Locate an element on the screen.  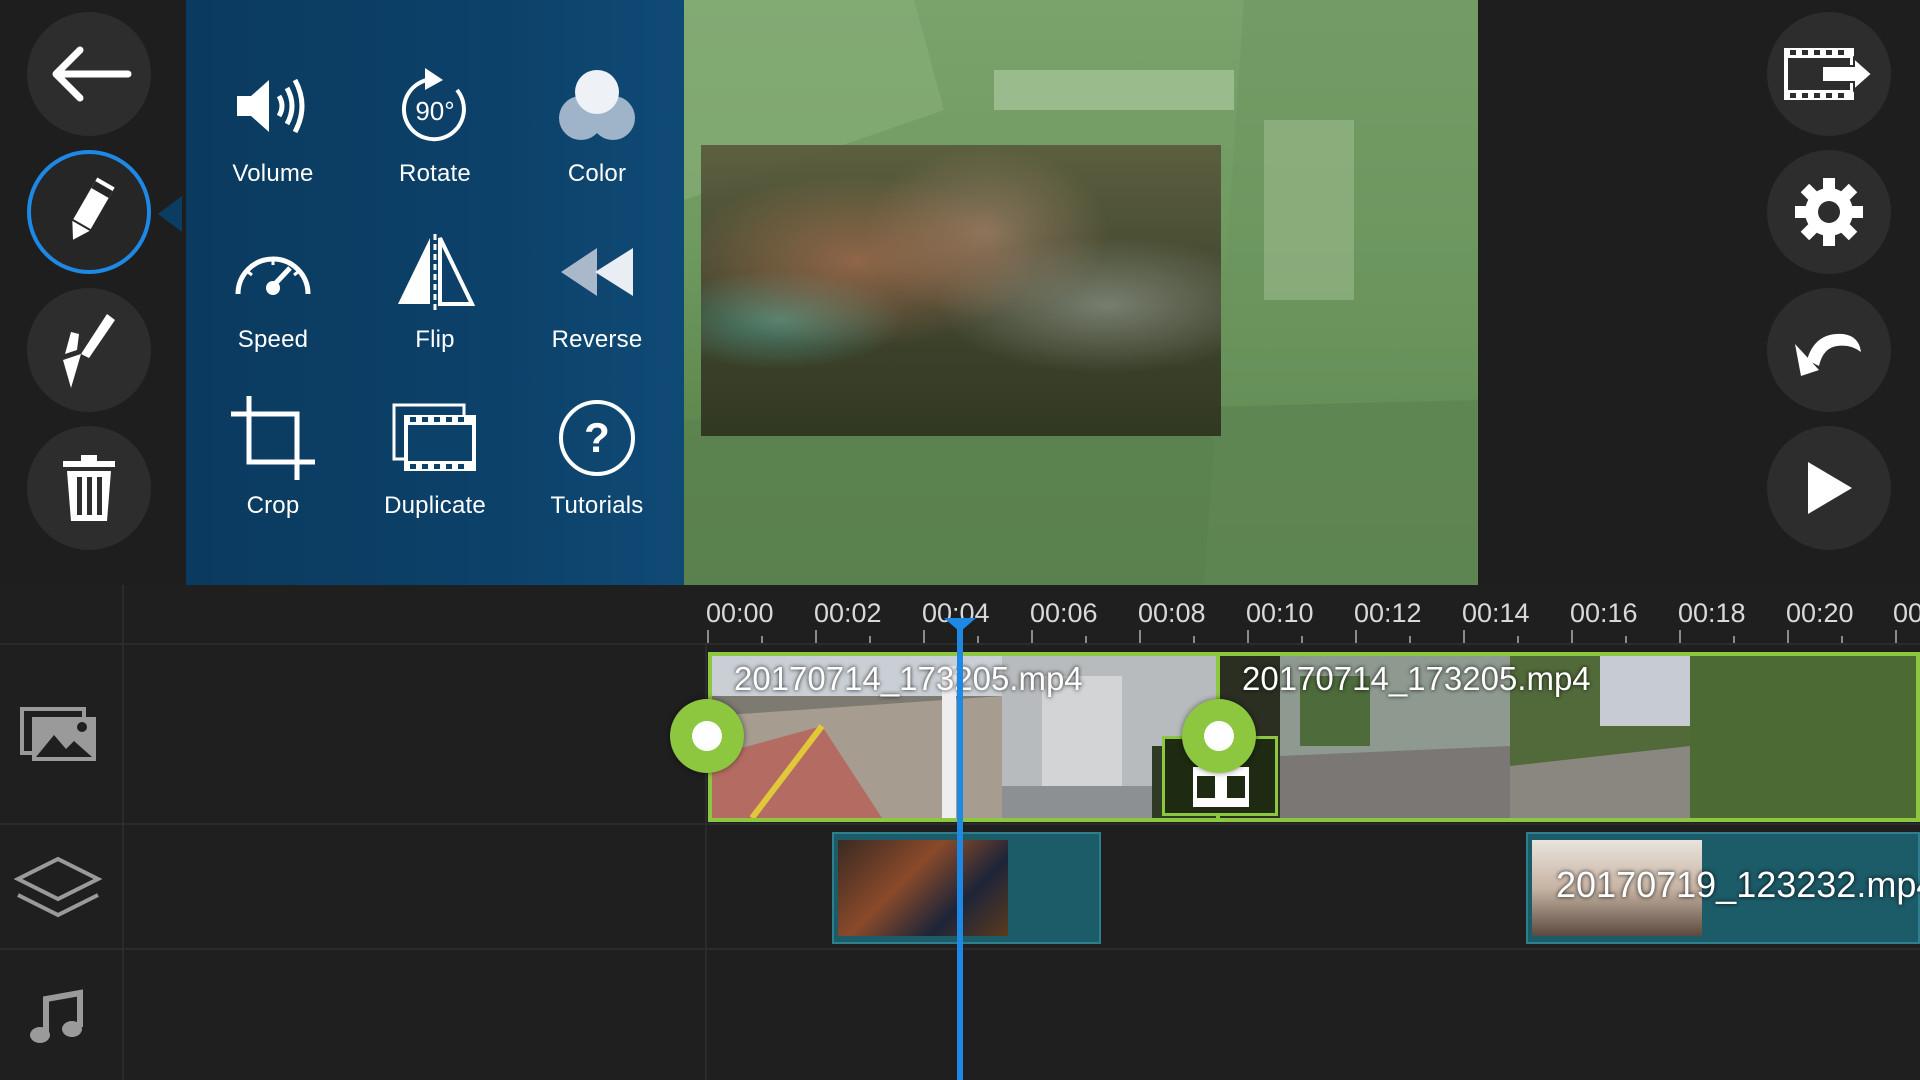
rotate-icon: 90° is located at coordinates (433, 105).